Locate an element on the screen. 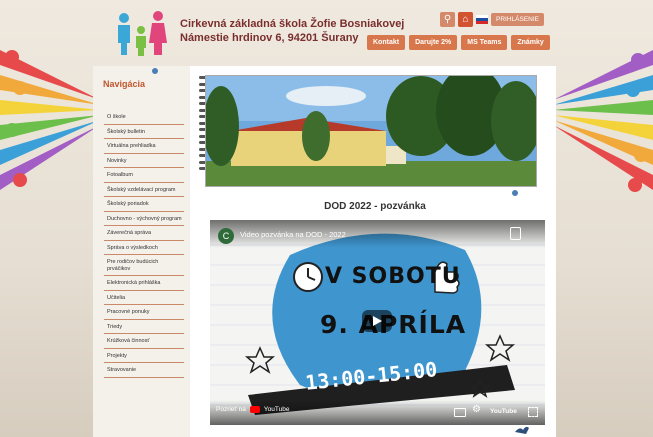 The image size is (653, 437). copy-link-icon is located at coordinates (515, 233).